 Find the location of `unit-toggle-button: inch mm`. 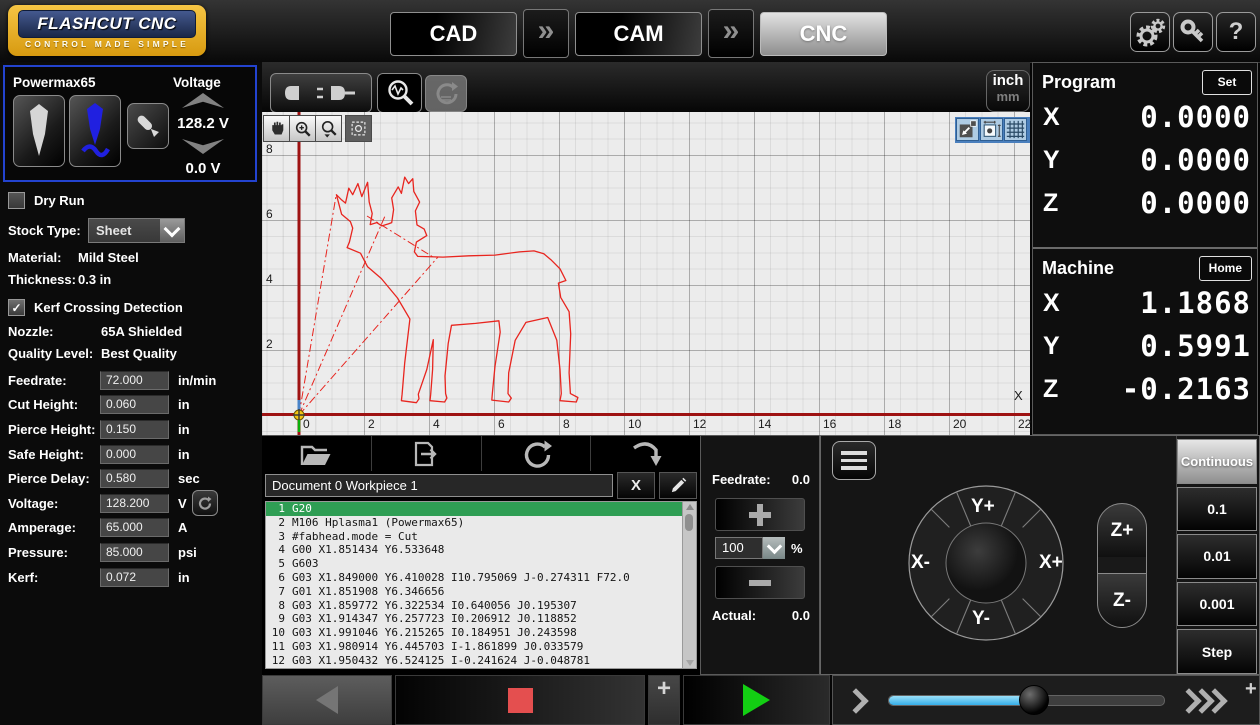

unit-toggle-button: inch mm is located at coordinates (1008, 91).